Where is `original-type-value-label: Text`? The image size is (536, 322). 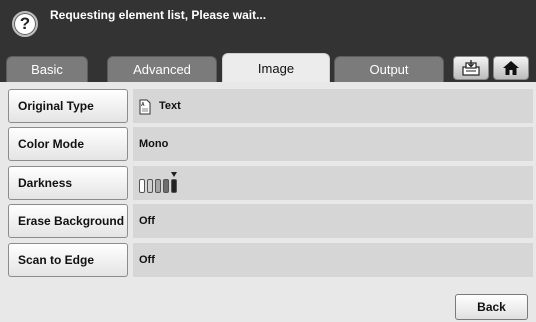
original-type-value-label: Text is located at coordinates (170, 106).